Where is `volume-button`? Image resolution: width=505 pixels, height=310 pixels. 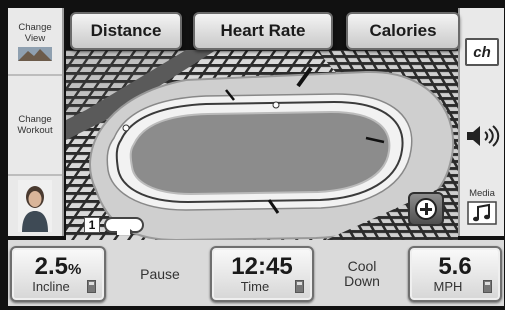 volume-button is located at coordinates (482, 136).